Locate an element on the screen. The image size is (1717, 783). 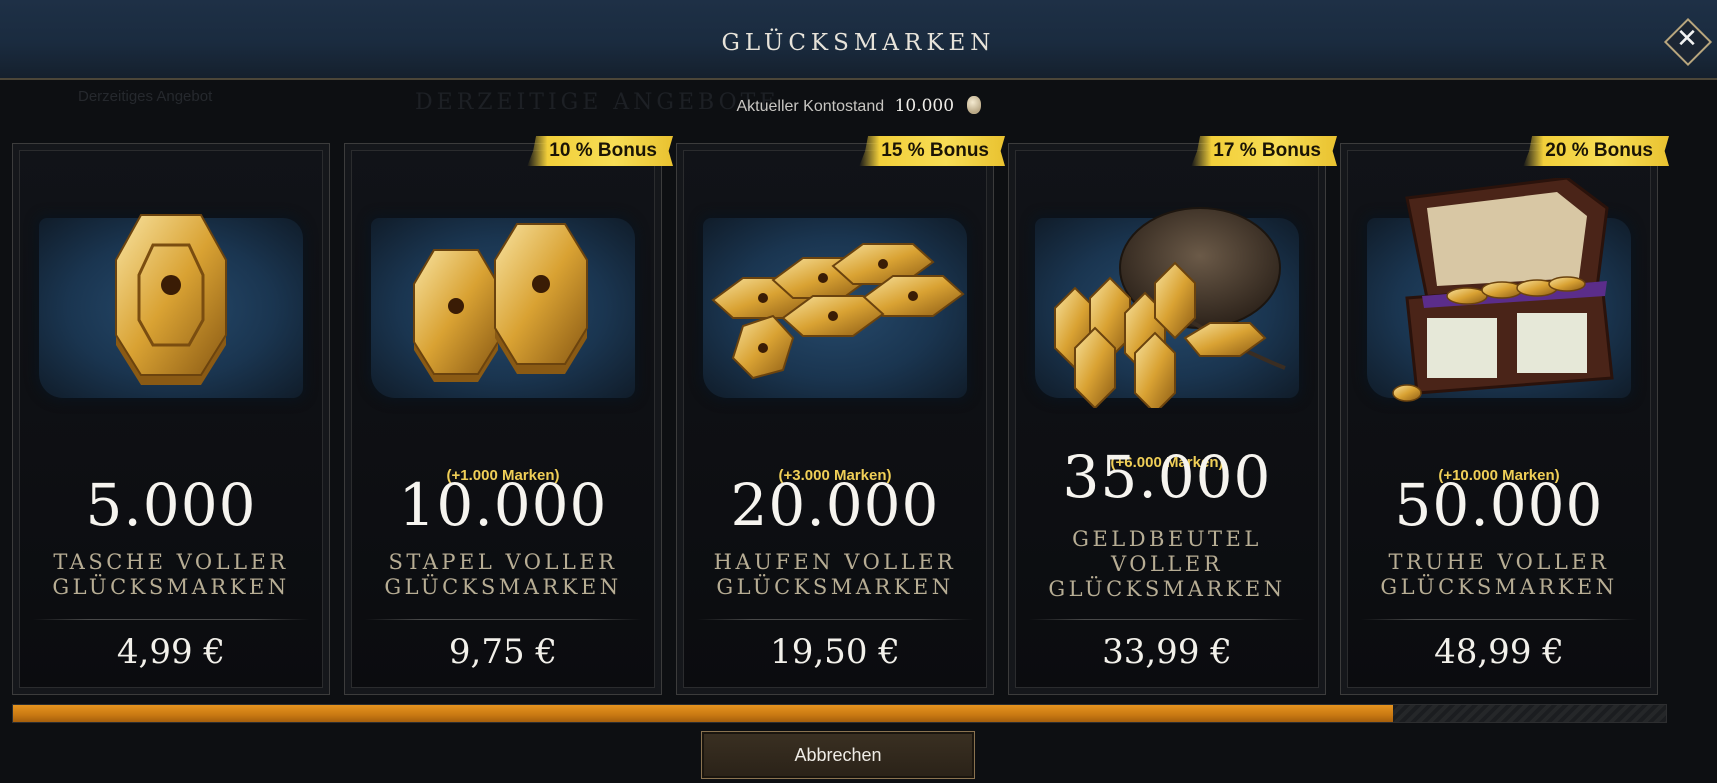
bonus-badge: 10 % Bonus is located at coordinates (600, 151).